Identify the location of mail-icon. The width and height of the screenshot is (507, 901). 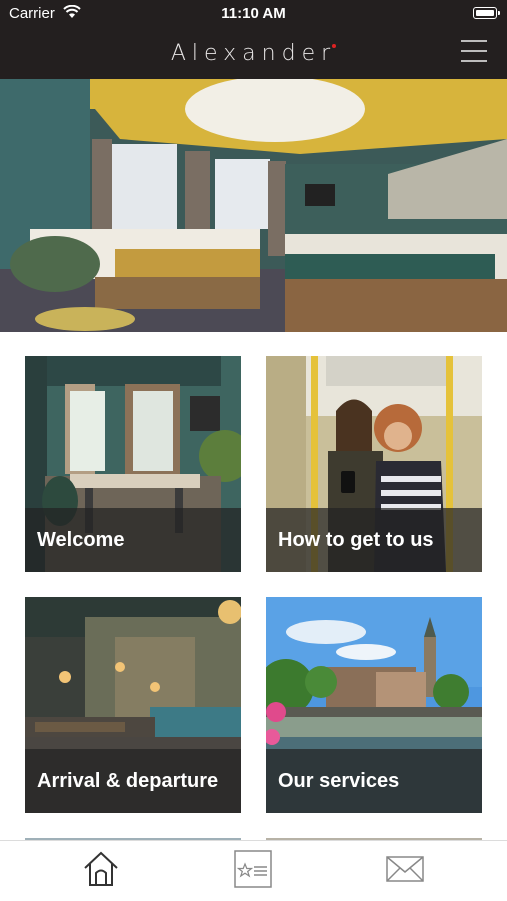
(405, 869).